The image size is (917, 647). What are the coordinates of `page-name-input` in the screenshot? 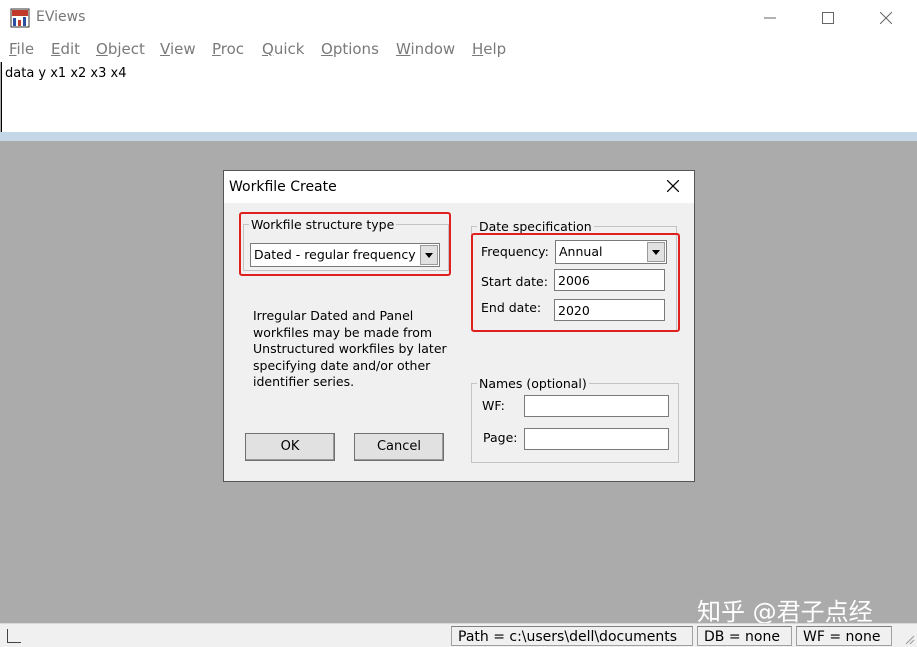 It's located at (596, 439).